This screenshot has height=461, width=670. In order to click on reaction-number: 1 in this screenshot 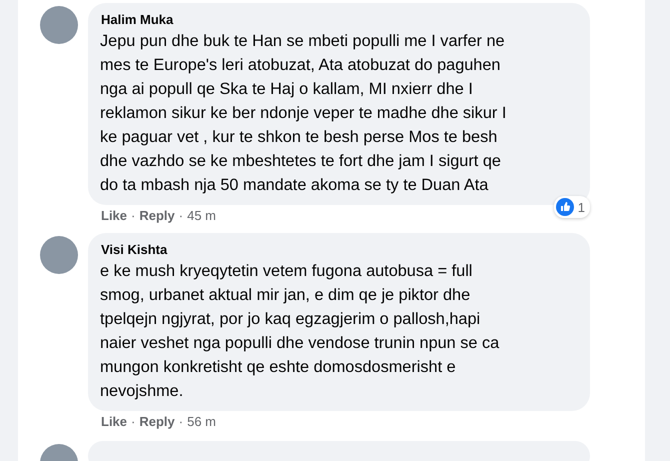, I will do `click(581, 207)`.